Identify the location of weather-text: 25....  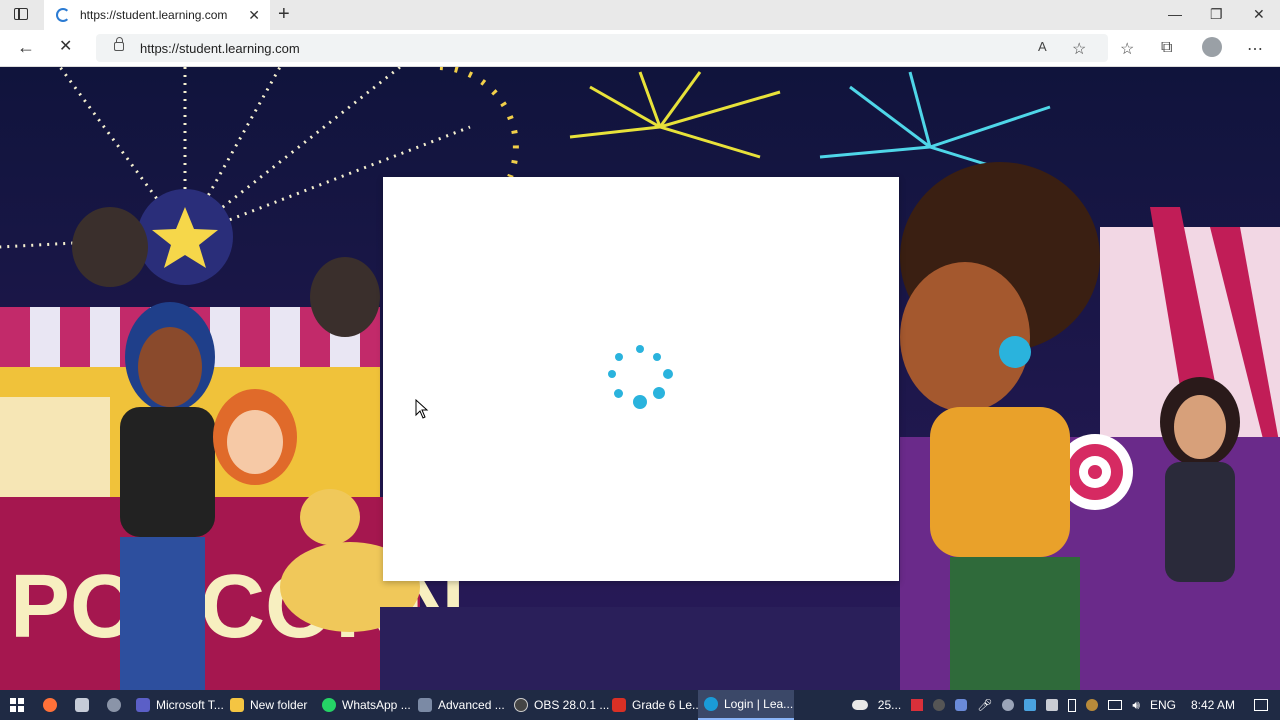
(889, 705).